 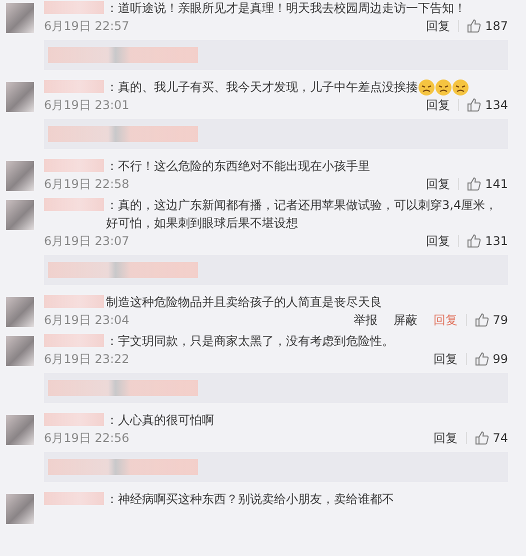 I want to click on comment-text: ：人心真的很可怕啊, so click(x=160, y=420).